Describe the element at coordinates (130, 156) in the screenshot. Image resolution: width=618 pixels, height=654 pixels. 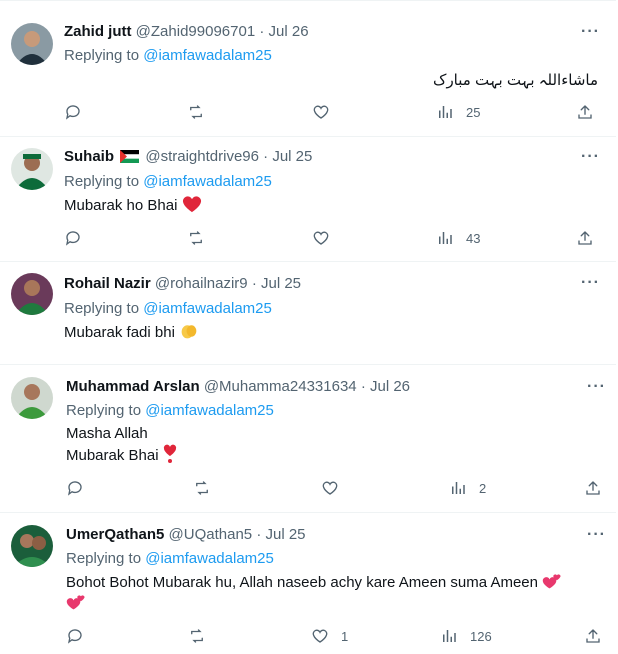
I see `palestine-flag-icon` at that location.